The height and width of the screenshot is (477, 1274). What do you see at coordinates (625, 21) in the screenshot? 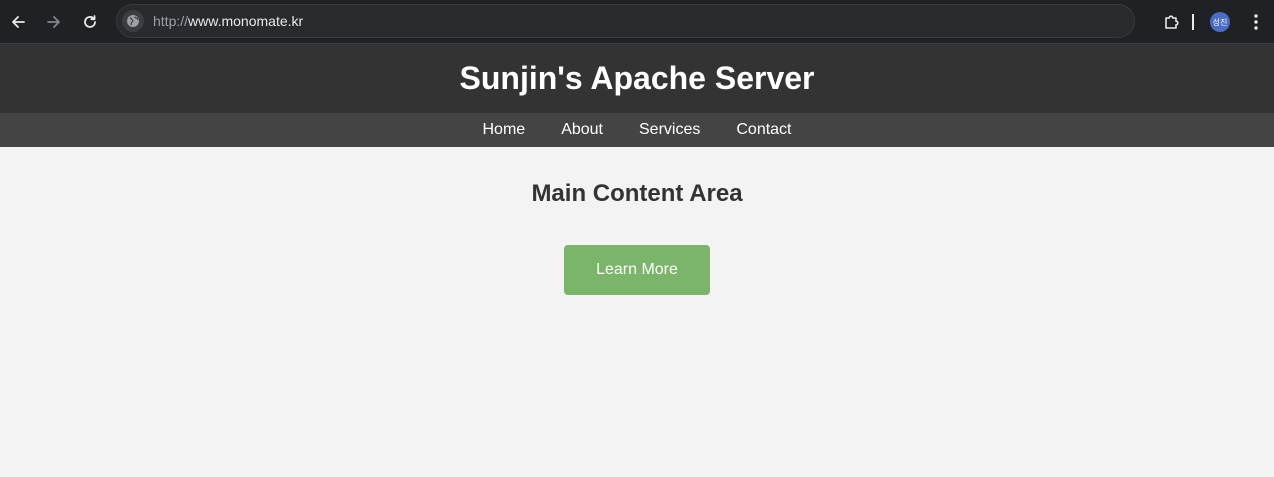
I see `address-bar: http://www.monomate.kr` at bounding box center [625, 21].